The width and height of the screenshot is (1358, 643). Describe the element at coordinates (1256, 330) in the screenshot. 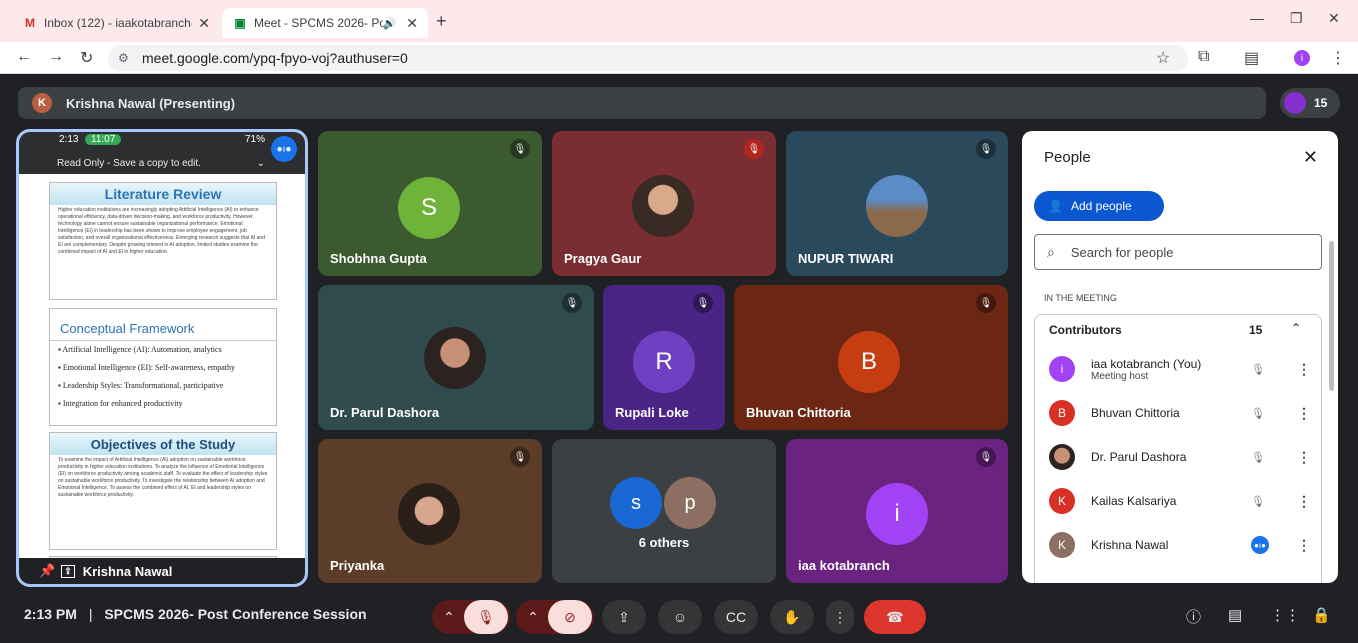

I see `group-count: 15` at that location.